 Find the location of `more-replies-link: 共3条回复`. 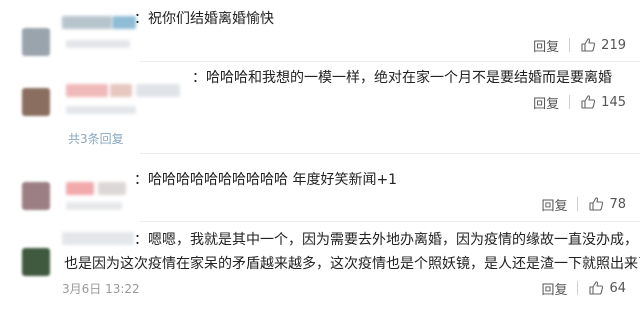

more-replies-link: 共3条回复 is located at coordinates (96, 138).